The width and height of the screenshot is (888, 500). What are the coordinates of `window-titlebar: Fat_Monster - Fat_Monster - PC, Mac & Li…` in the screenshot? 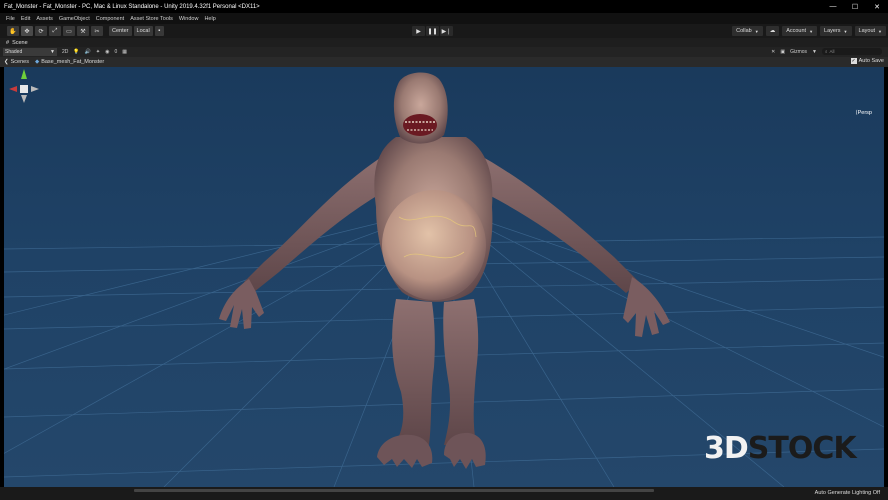 It's located at (444, 6).